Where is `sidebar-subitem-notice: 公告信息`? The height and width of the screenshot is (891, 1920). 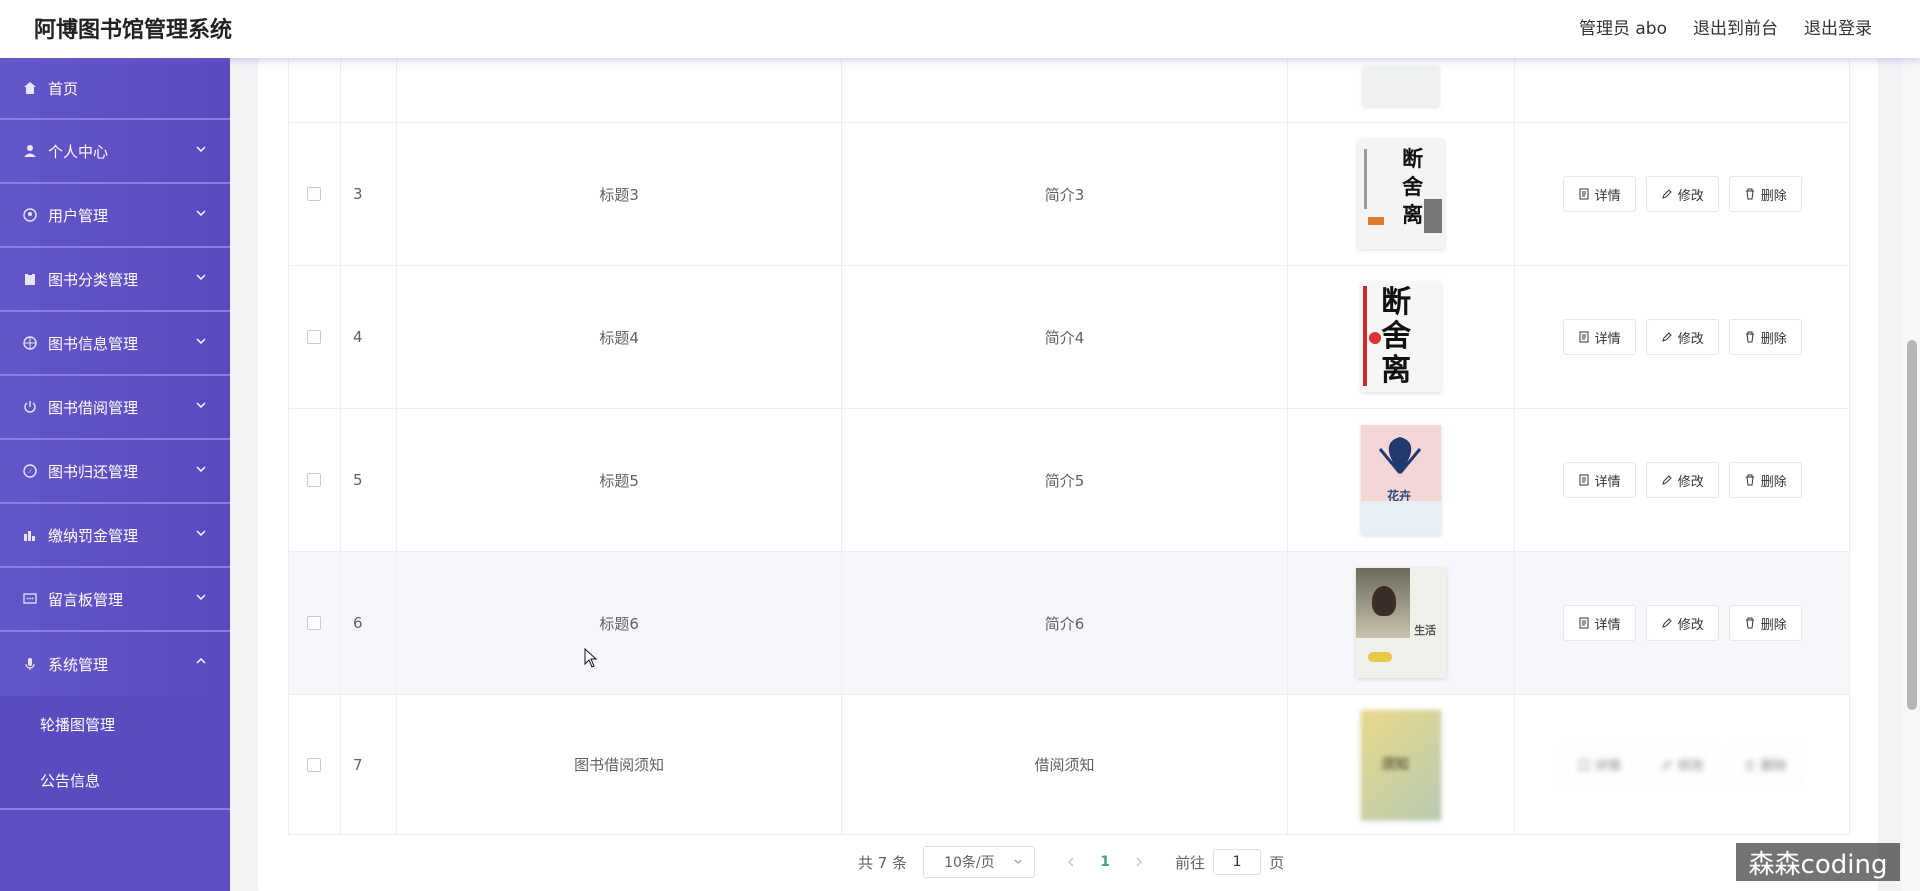 sidebar-subitem-notice: 公告信息 is located at coordinates (115, 780).